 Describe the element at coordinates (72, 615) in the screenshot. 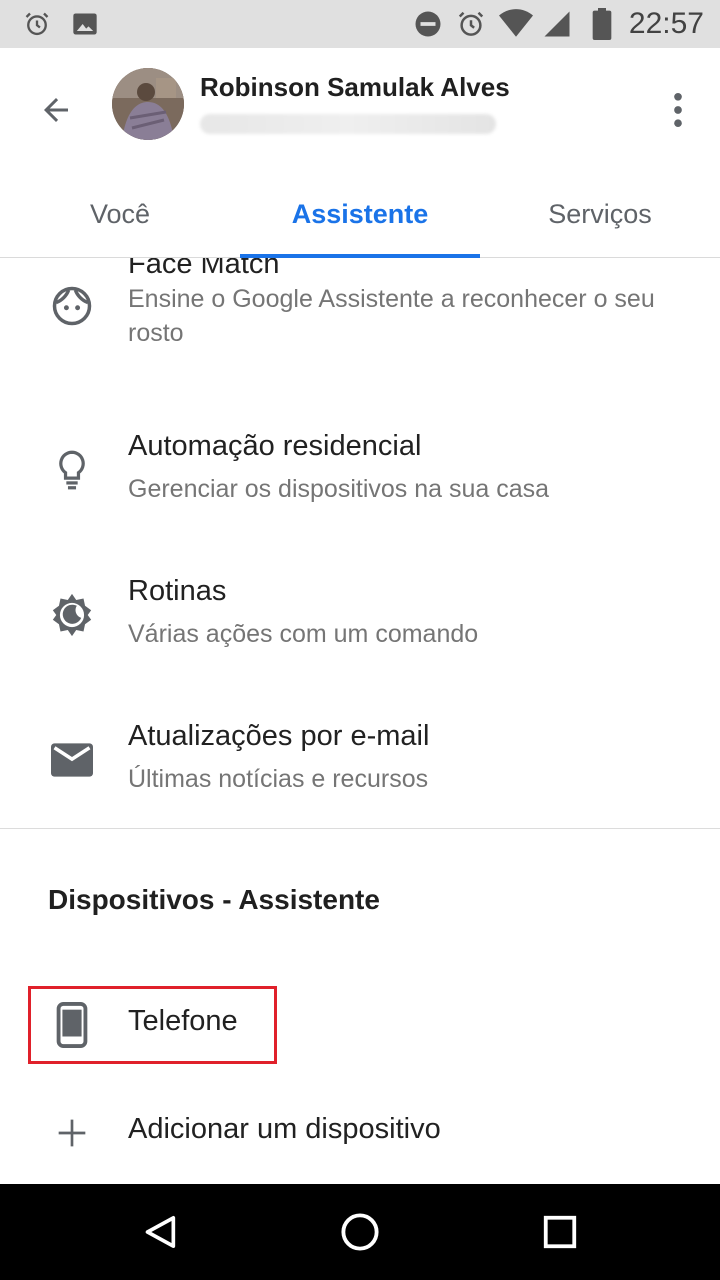

I see `routines-icon` at that location.